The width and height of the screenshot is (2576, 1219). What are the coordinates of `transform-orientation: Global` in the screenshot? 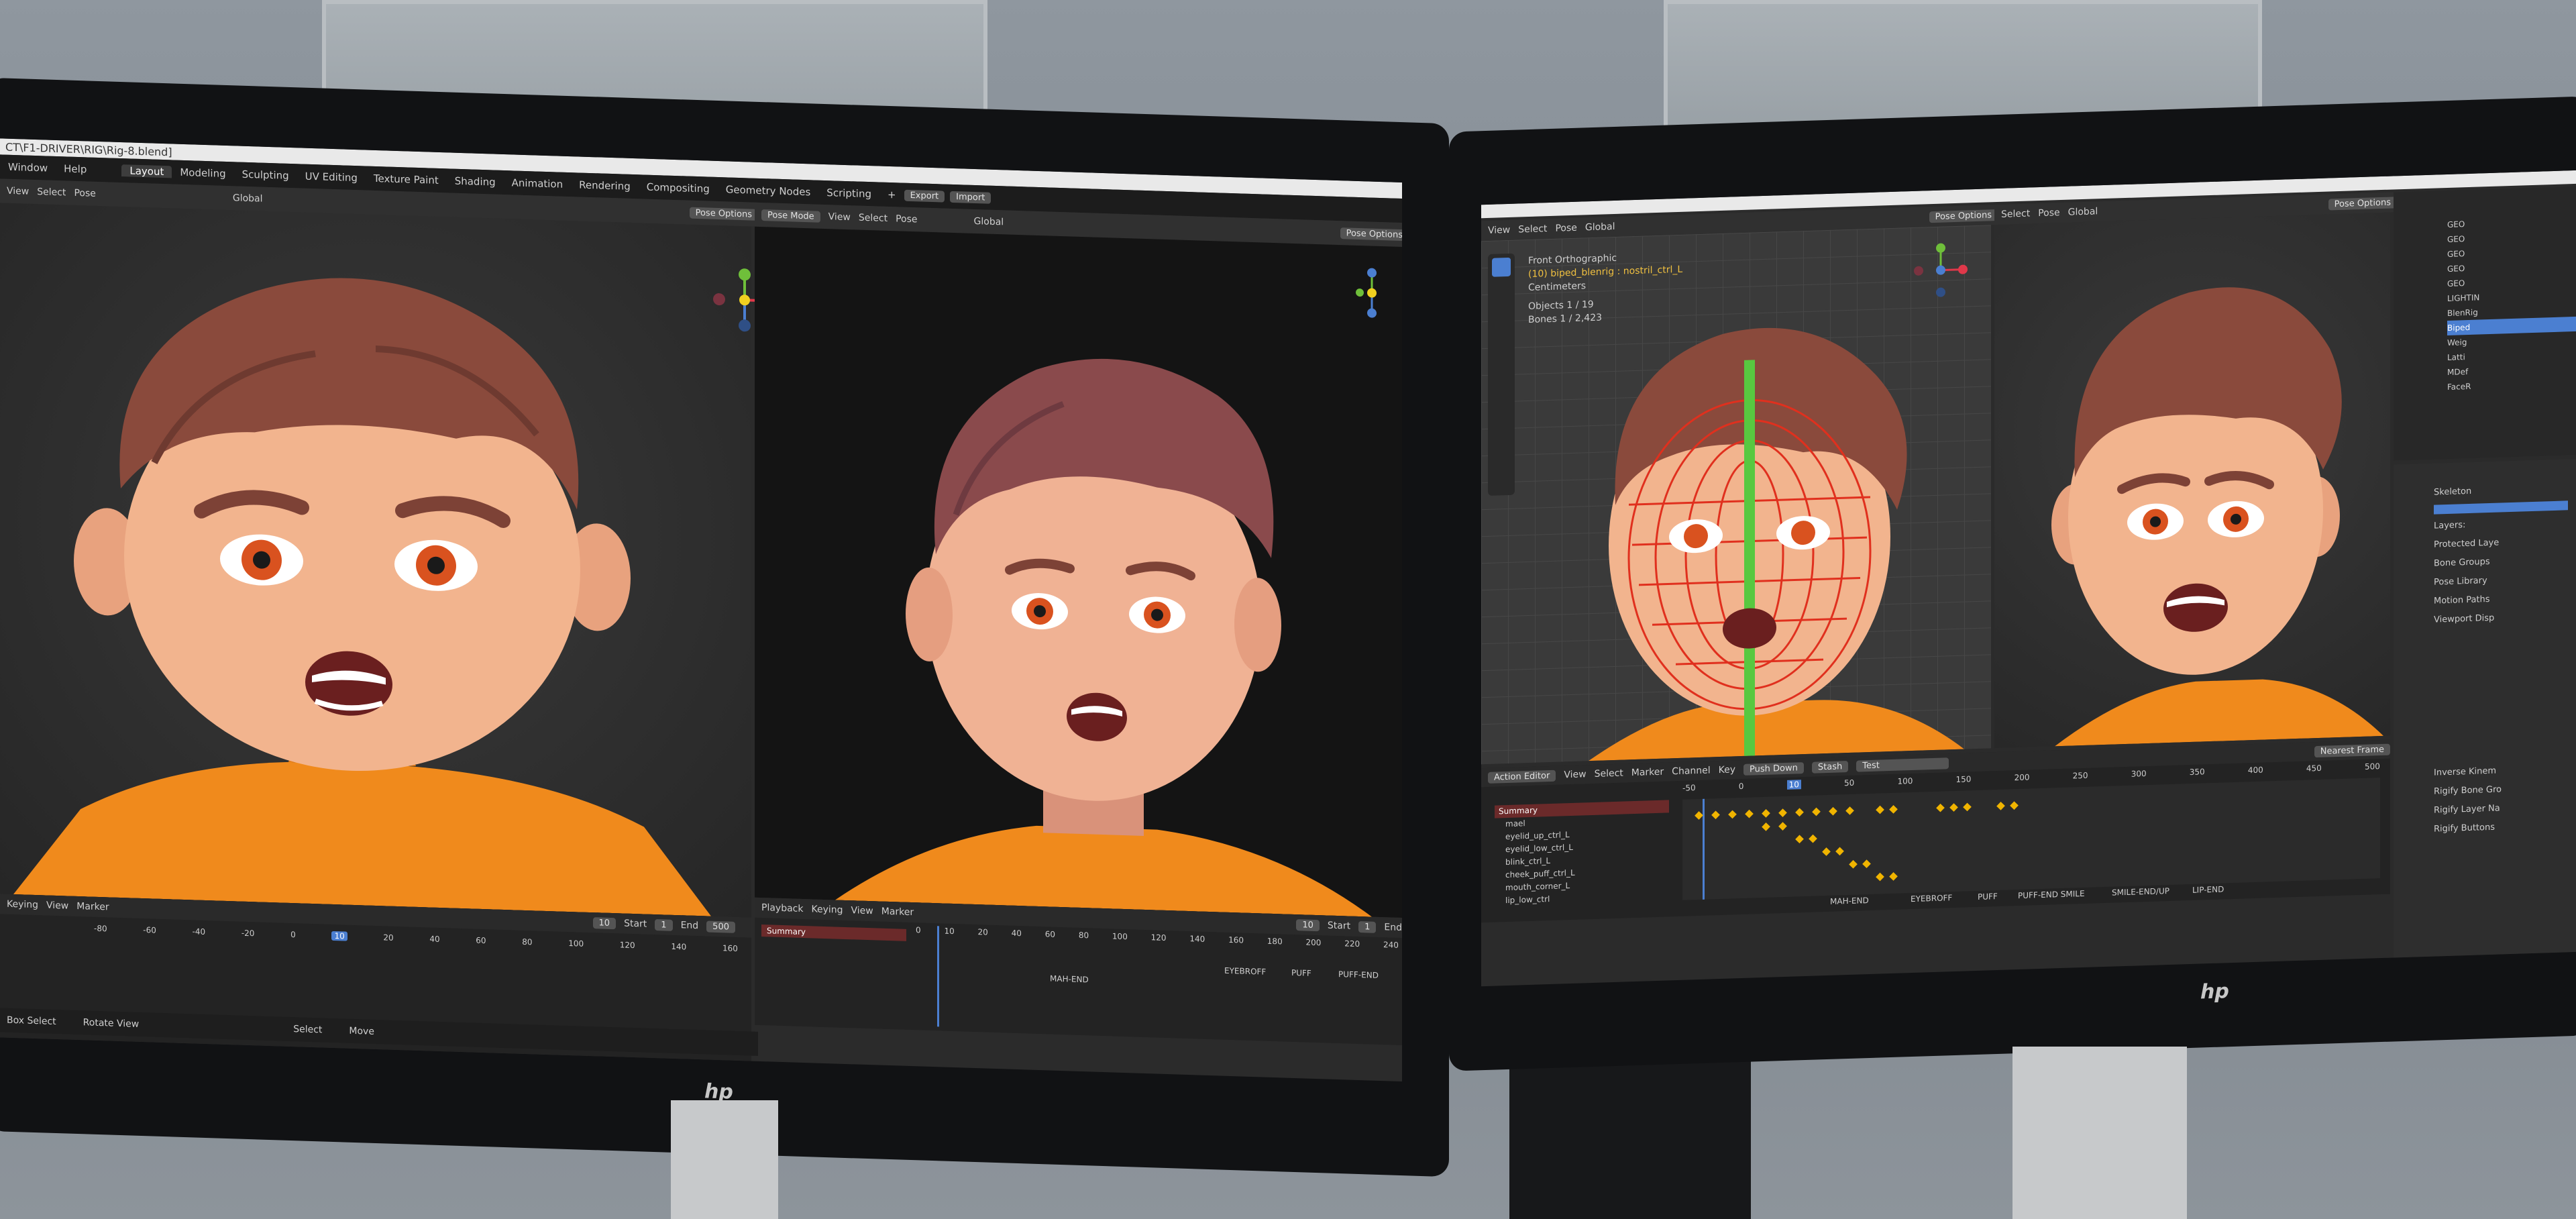 It's located at (248, 198).